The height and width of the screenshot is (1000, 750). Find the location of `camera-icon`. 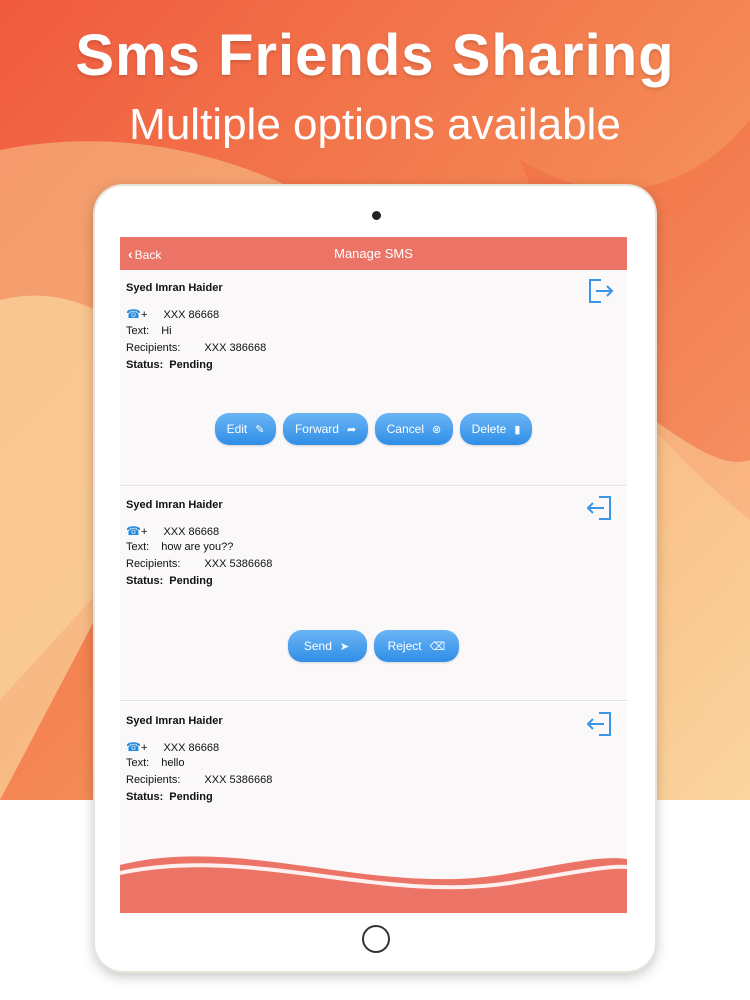

camera-icon is located at coordinates (376, 215).